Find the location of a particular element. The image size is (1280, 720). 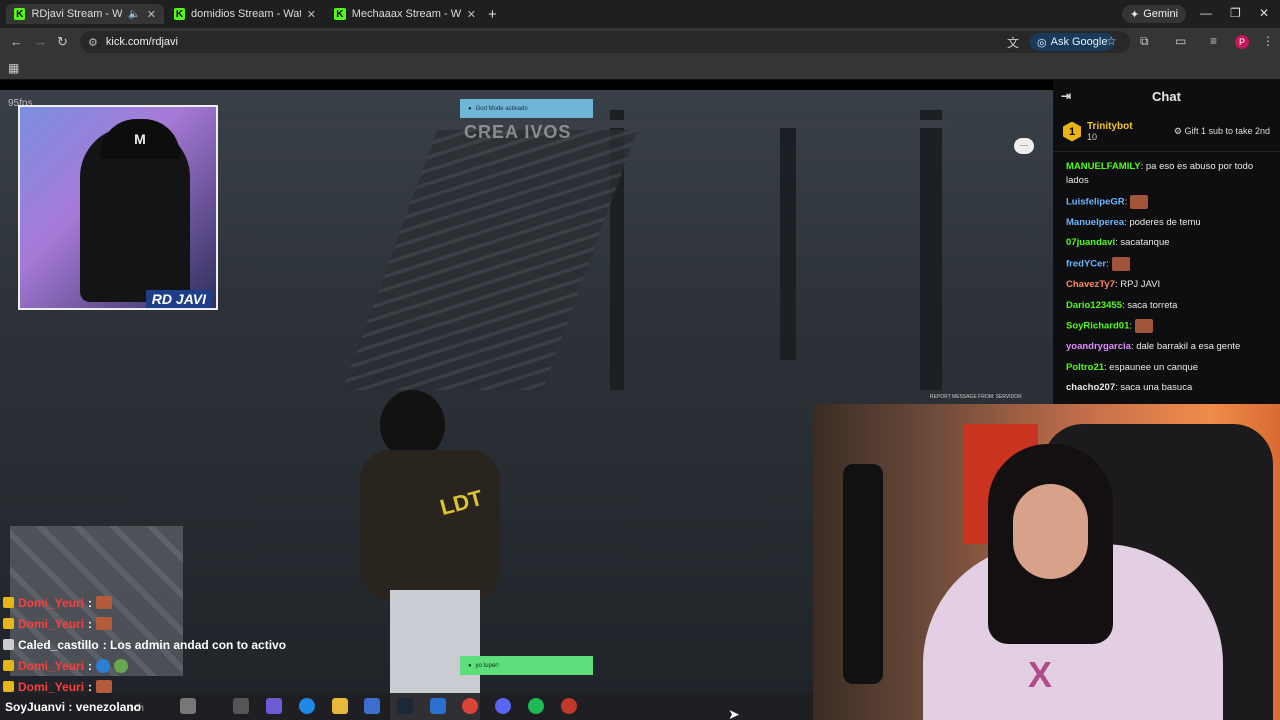

overlay-chat-user: Caled_castillo is located at coordinates (58, 644).